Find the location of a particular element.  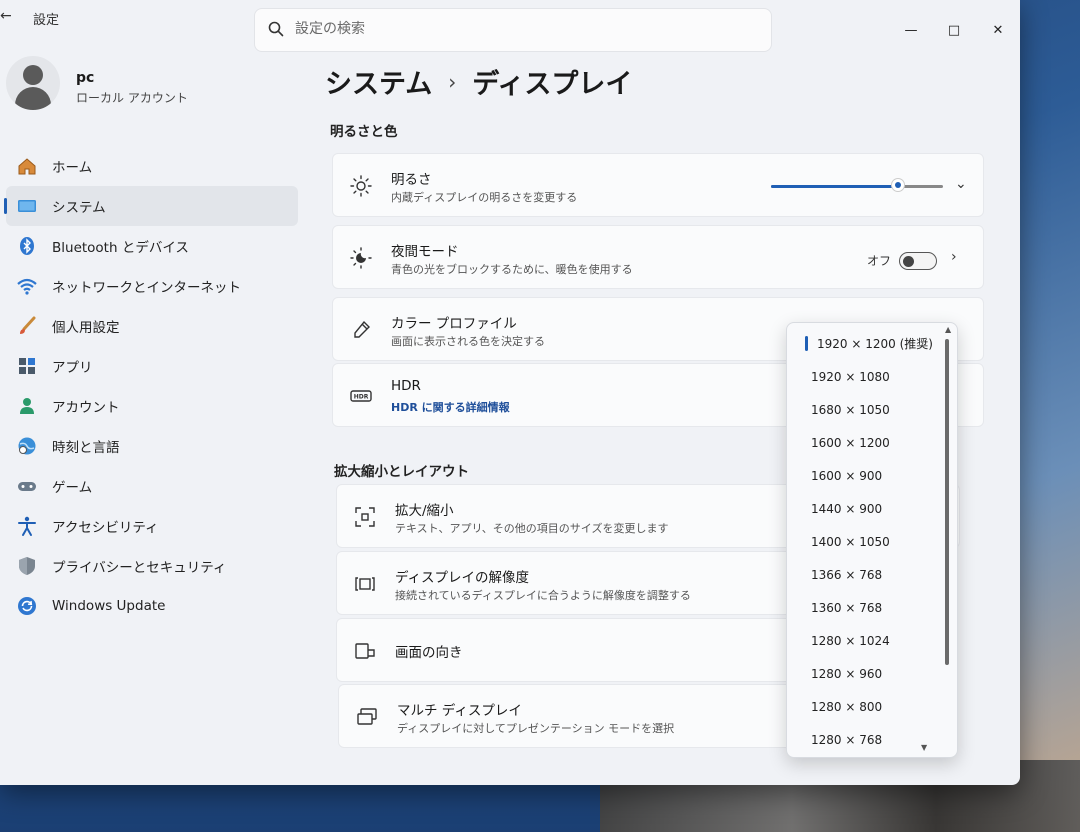

profile-account-type: ローカル アカウント is located at coordinates (132, 98).